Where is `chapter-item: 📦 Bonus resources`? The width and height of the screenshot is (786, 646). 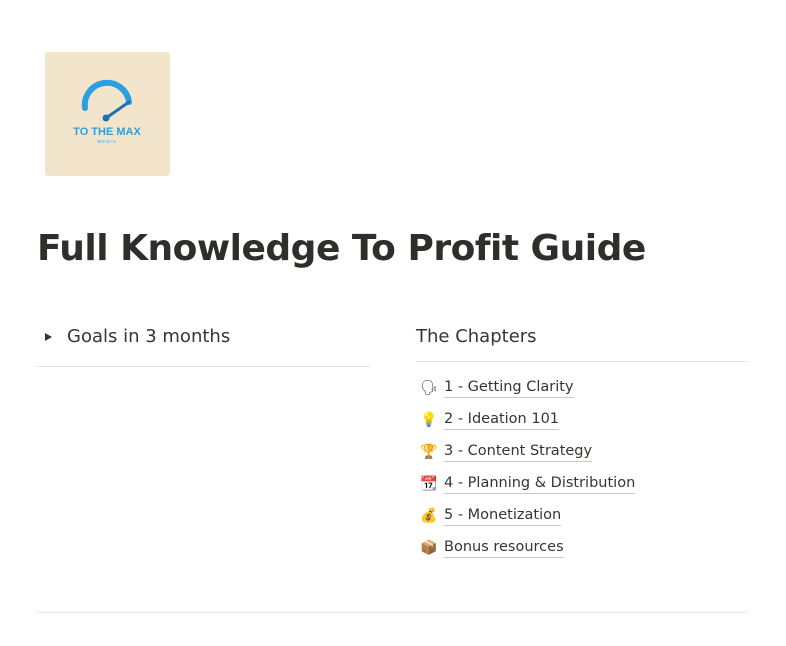 chapter-item: 📦 Bonus resources is located at coordinates (525, 548).